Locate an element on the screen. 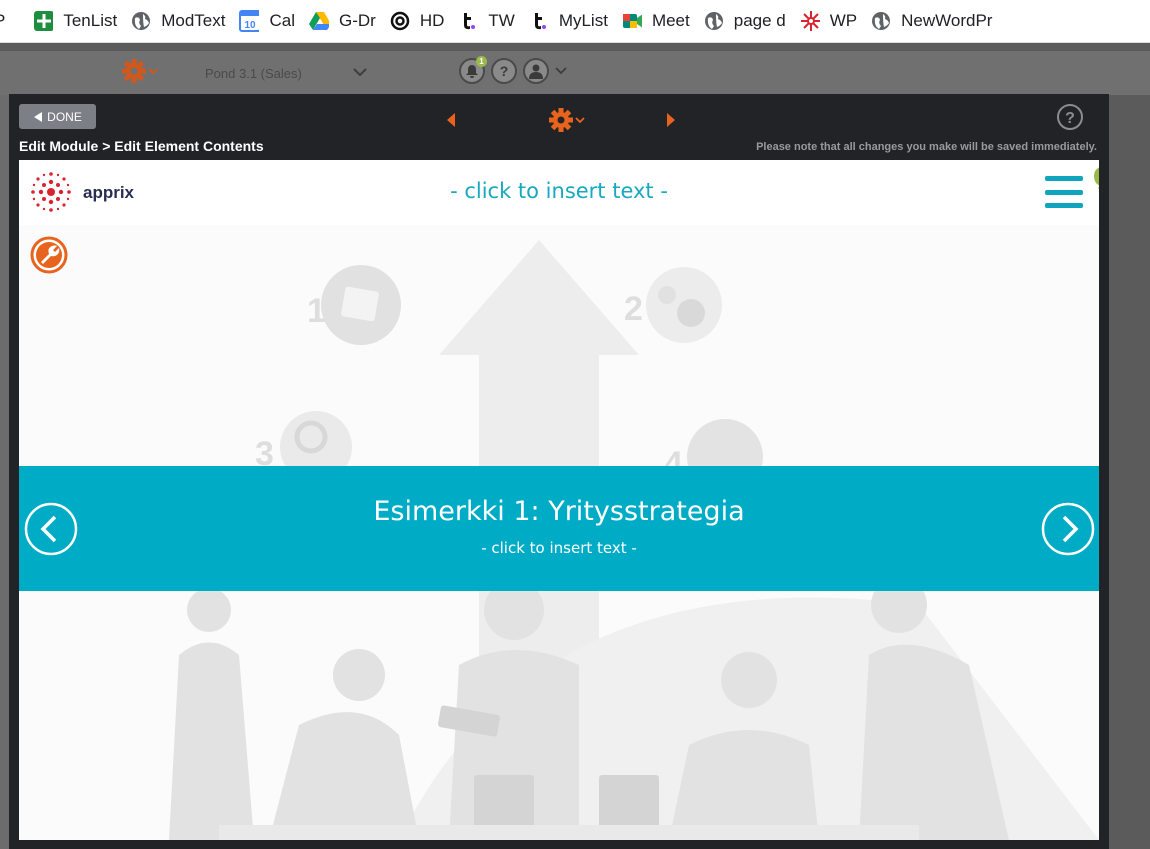 This screenshot has height=849, width=1150. meet-icon is located at coordinates (632, 21).